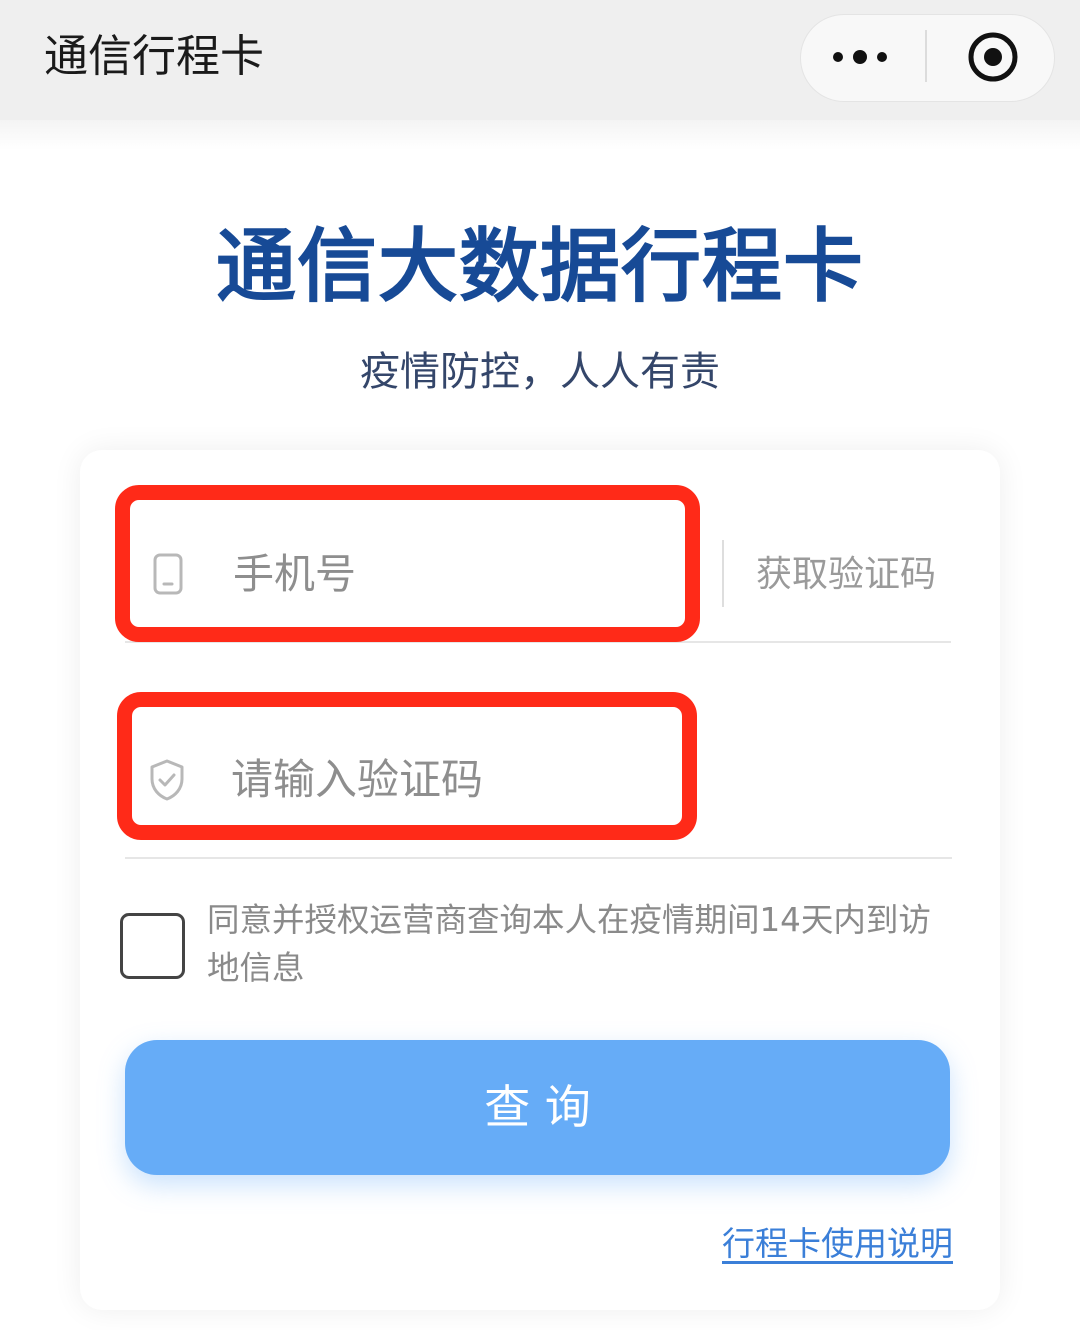  What do you see at coordinates (152, 946) in the screenshot?
I see `consent-checkbox` at bounding box center [152, 946].